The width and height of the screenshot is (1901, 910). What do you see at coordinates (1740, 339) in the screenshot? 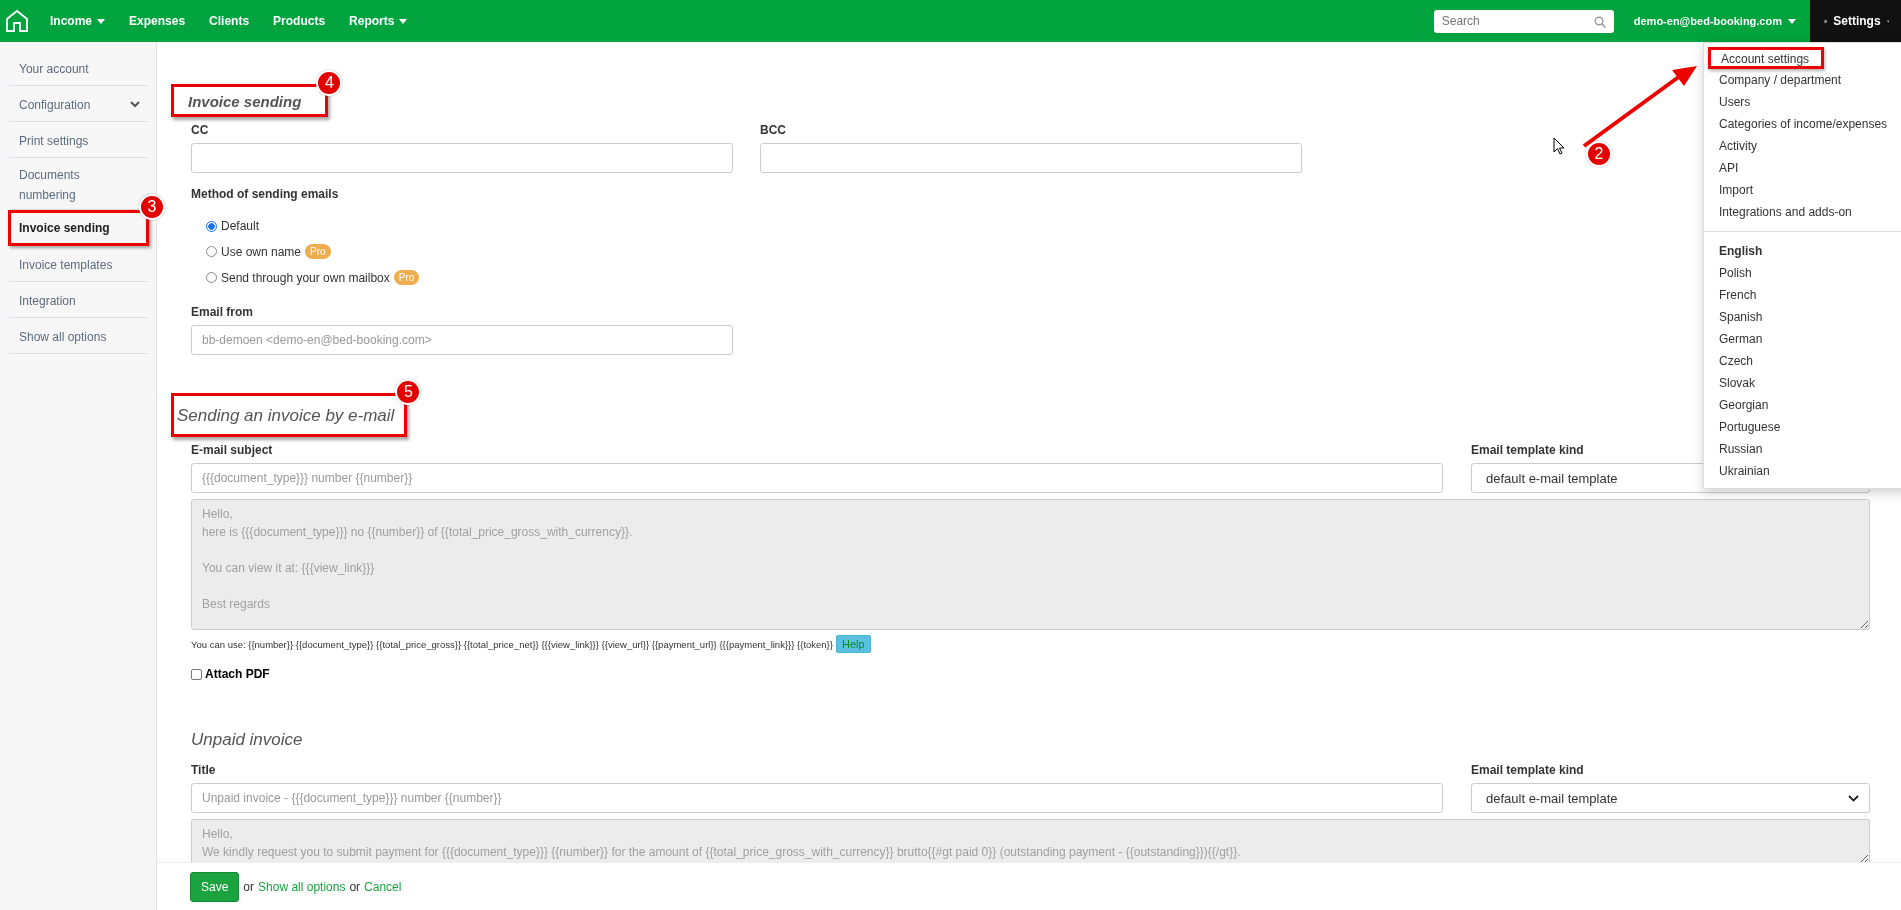
I see `language-item: German` at bounding box center [1740, 339].